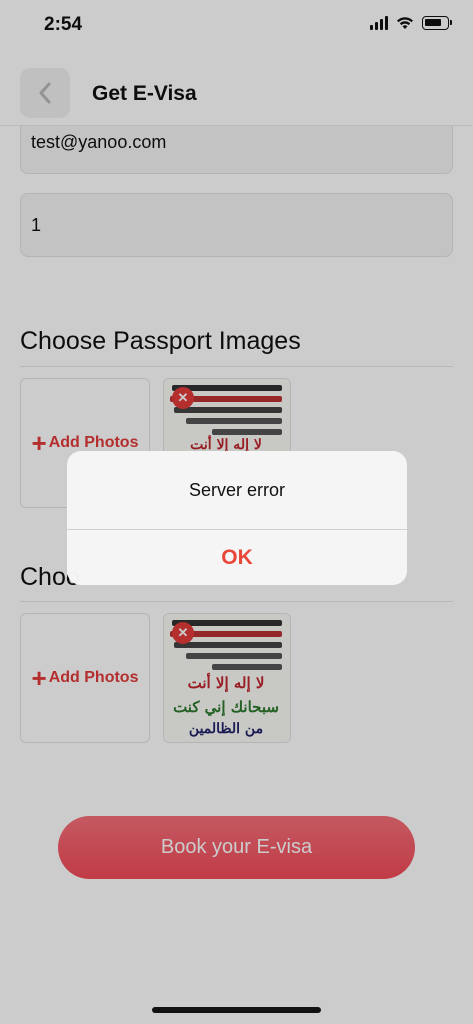 This screenshot has height=1024, width=473. What do you see at coordinates (237, 518) in the screenshot?
I see `error-alert: Server error OK` at bounding box center [237, 518].